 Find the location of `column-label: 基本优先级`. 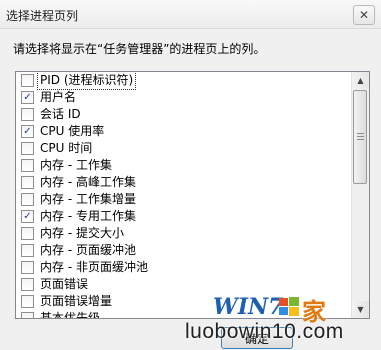

column-label: 基本优先级 is located at coordinates (70, 314).